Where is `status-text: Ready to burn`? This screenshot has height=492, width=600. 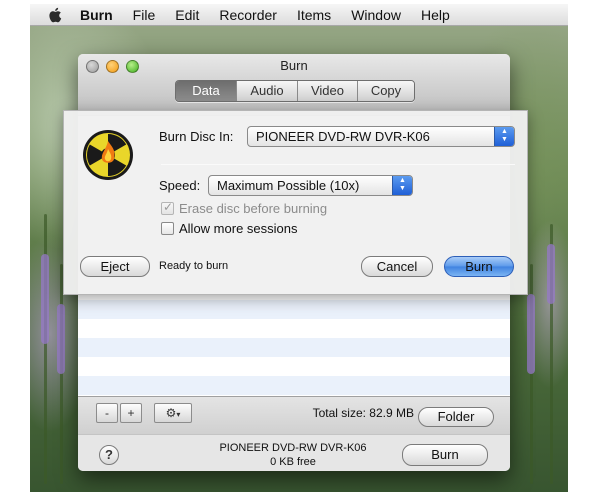 status-text: Ready to burn is located at coordinates (194, 266).